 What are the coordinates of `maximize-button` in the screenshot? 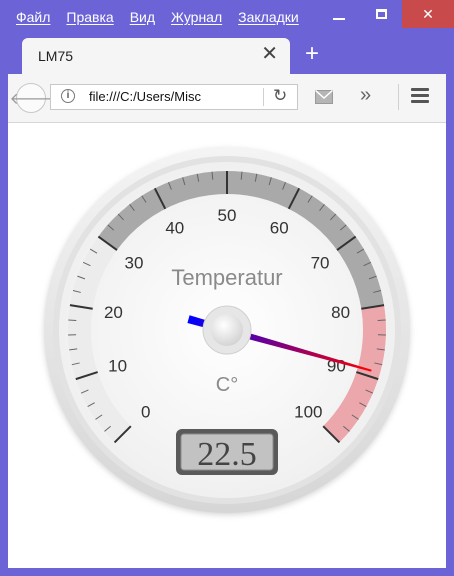 It's located at (381, 14).